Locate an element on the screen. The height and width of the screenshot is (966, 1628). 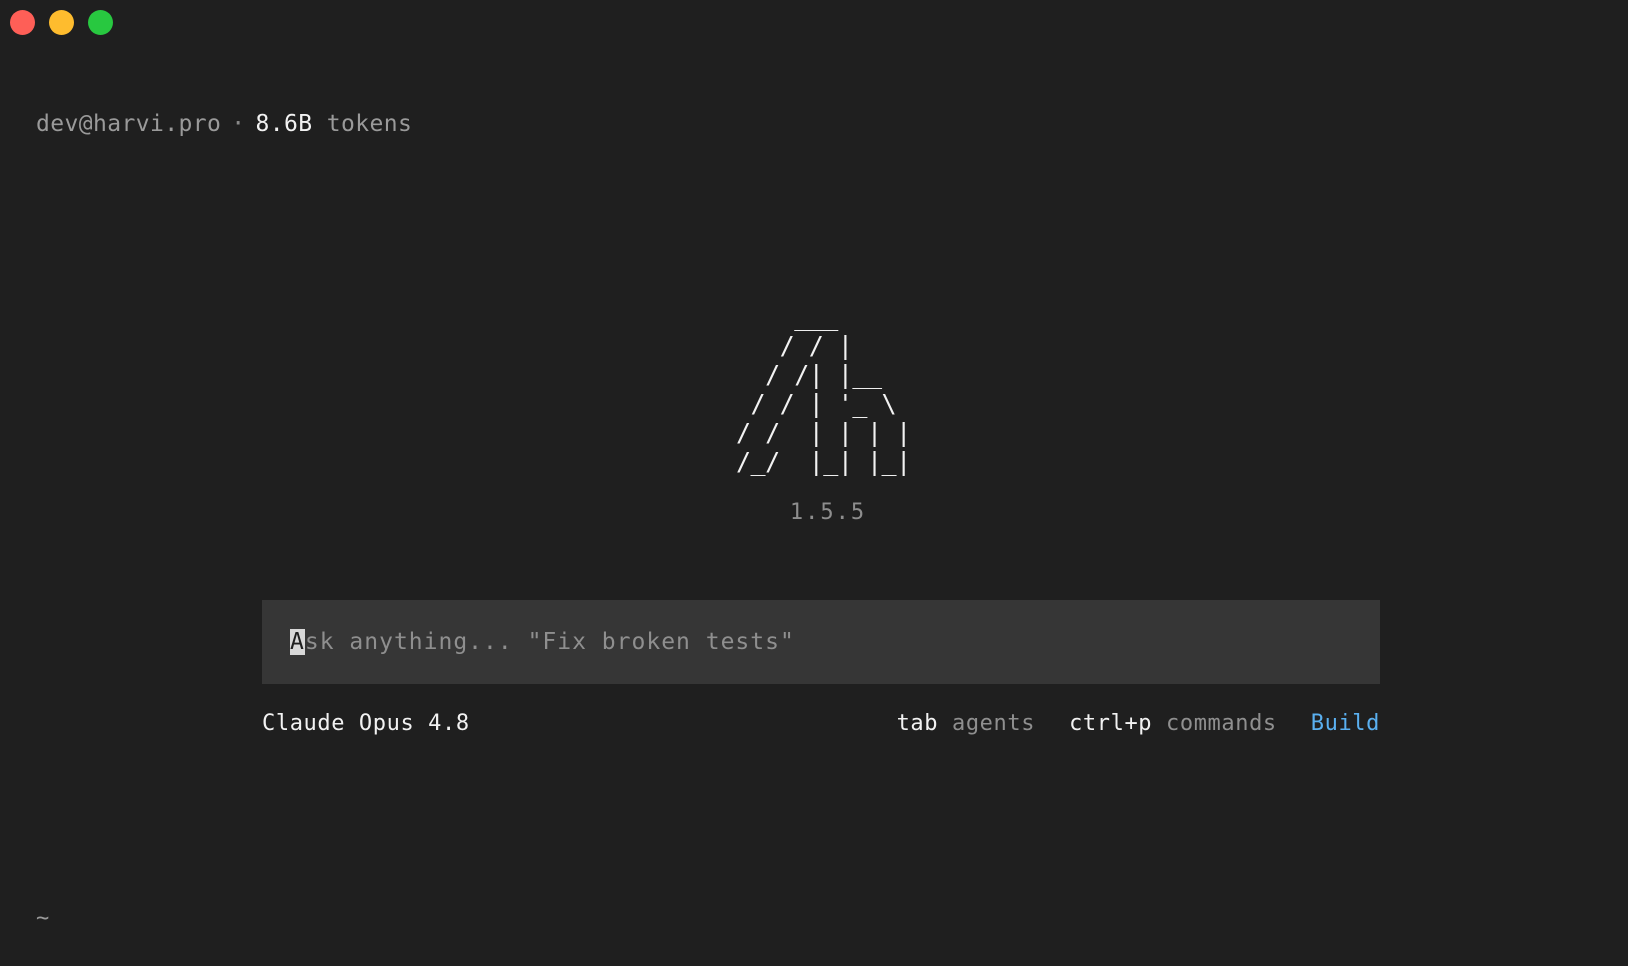
text-cursor: A is located at coordinates (297, 642).